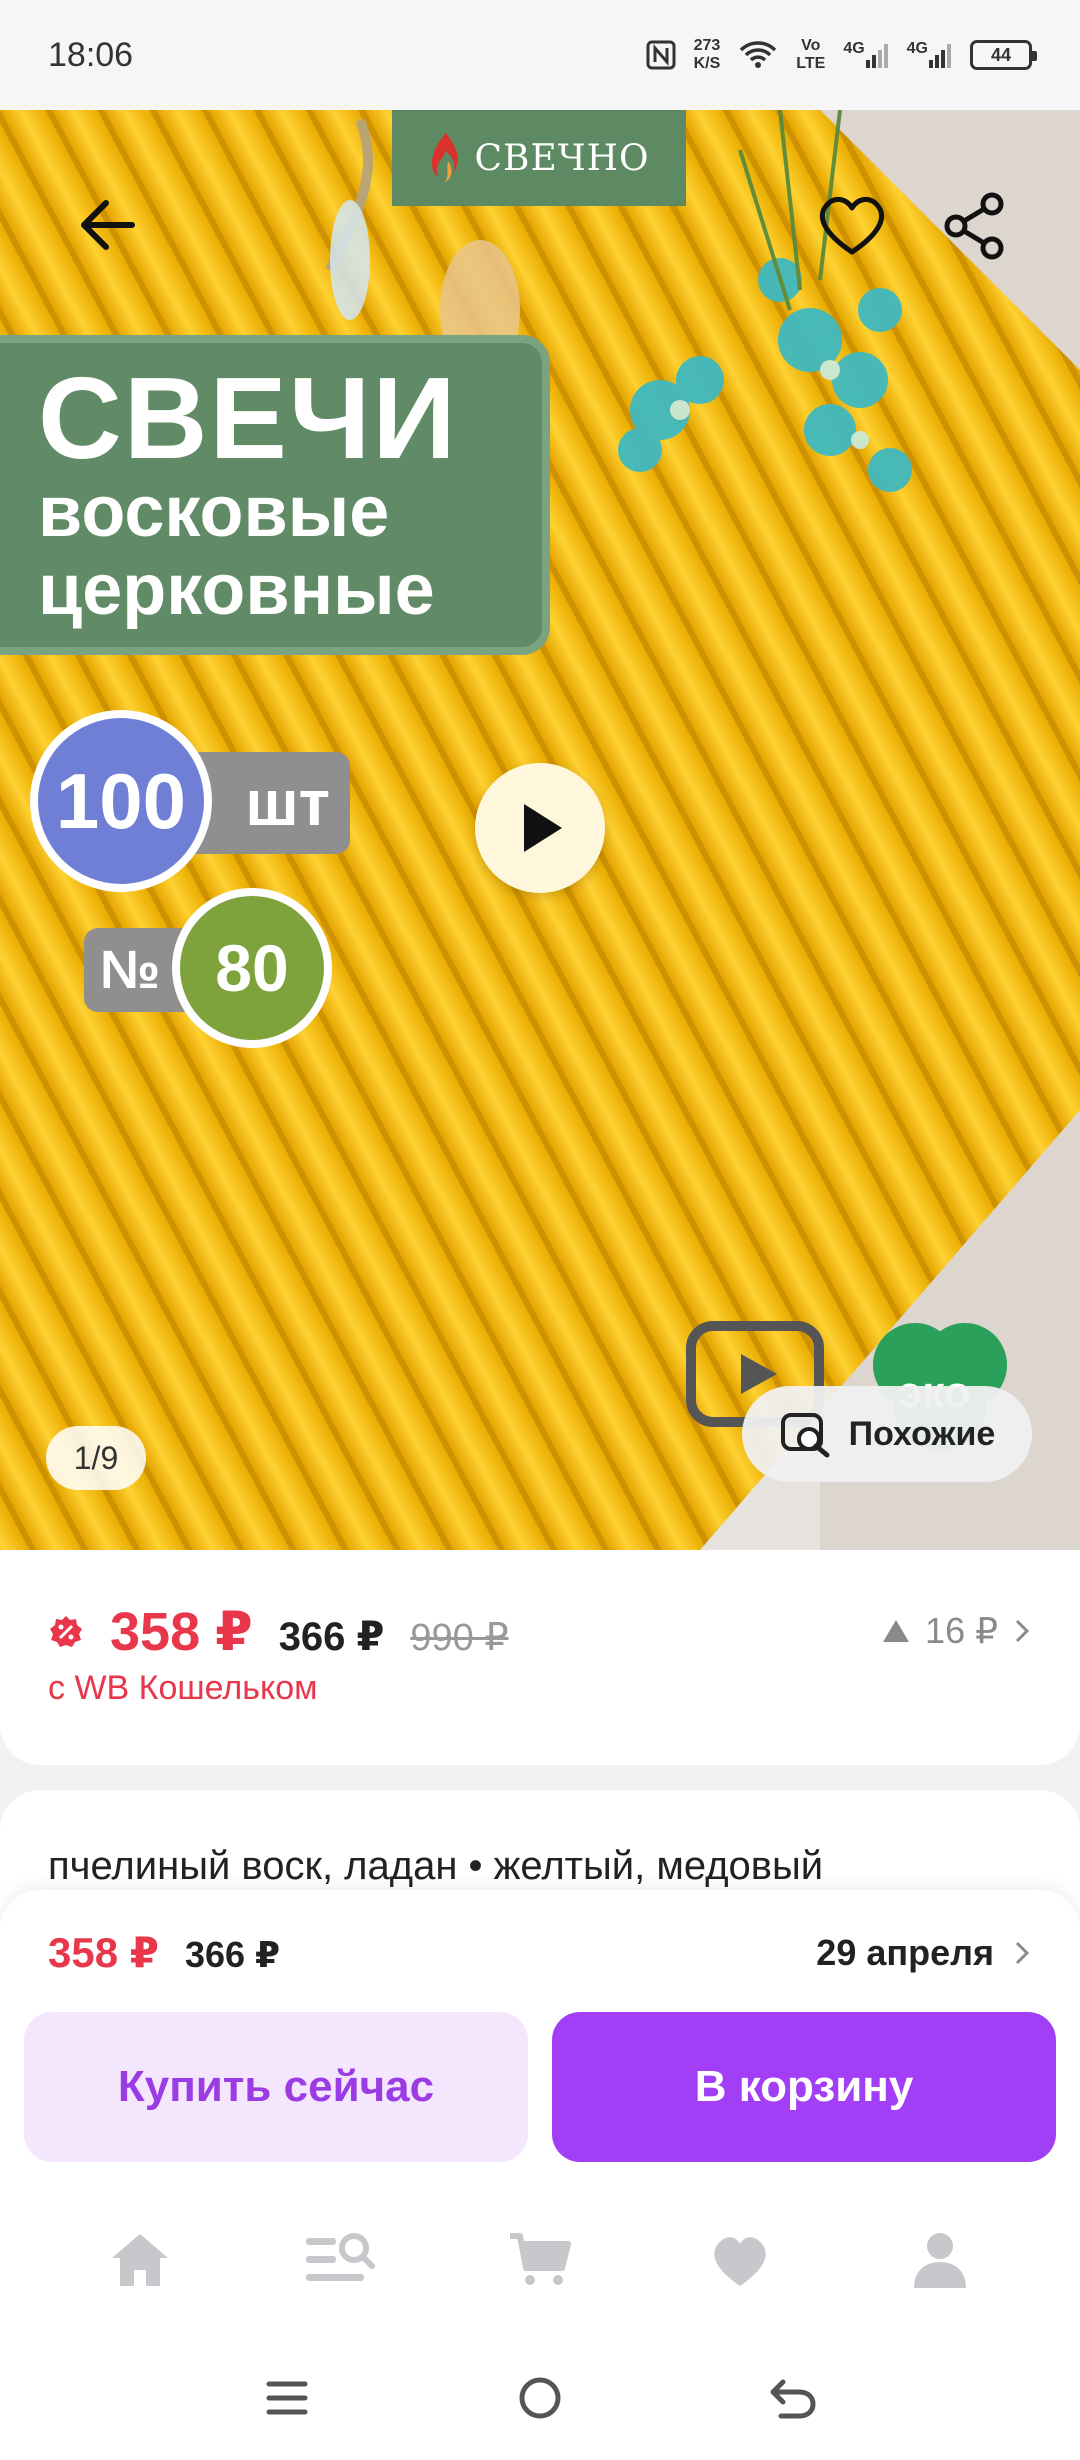 This screenshot has width=1080, height=2460. What do you see at coordinates (805, 1435) in the screenshot?
I see `image-search-icon` at bounding box center [805, 1435].